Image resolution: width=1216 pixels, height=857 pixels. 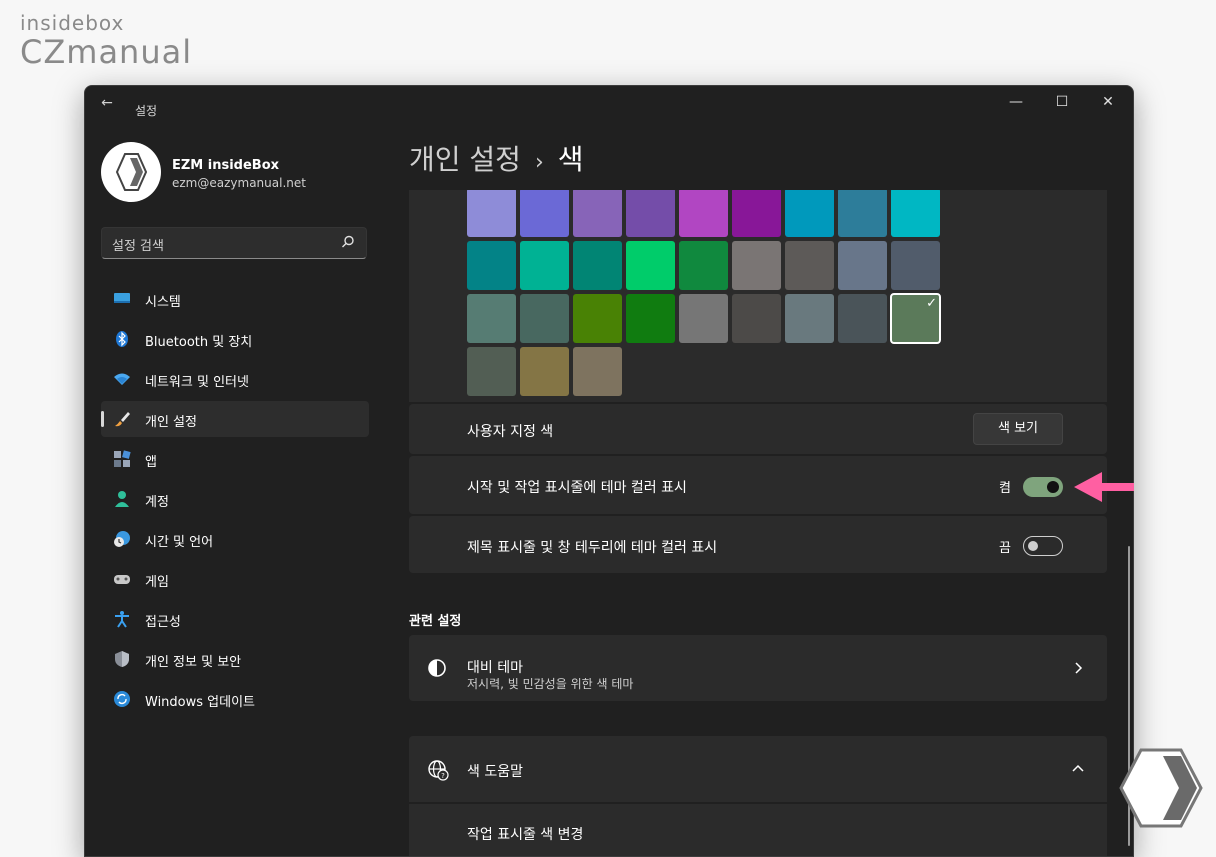 I want to click on sidebar-item-personalization: 개인 설정, so click(x=235, y=419).